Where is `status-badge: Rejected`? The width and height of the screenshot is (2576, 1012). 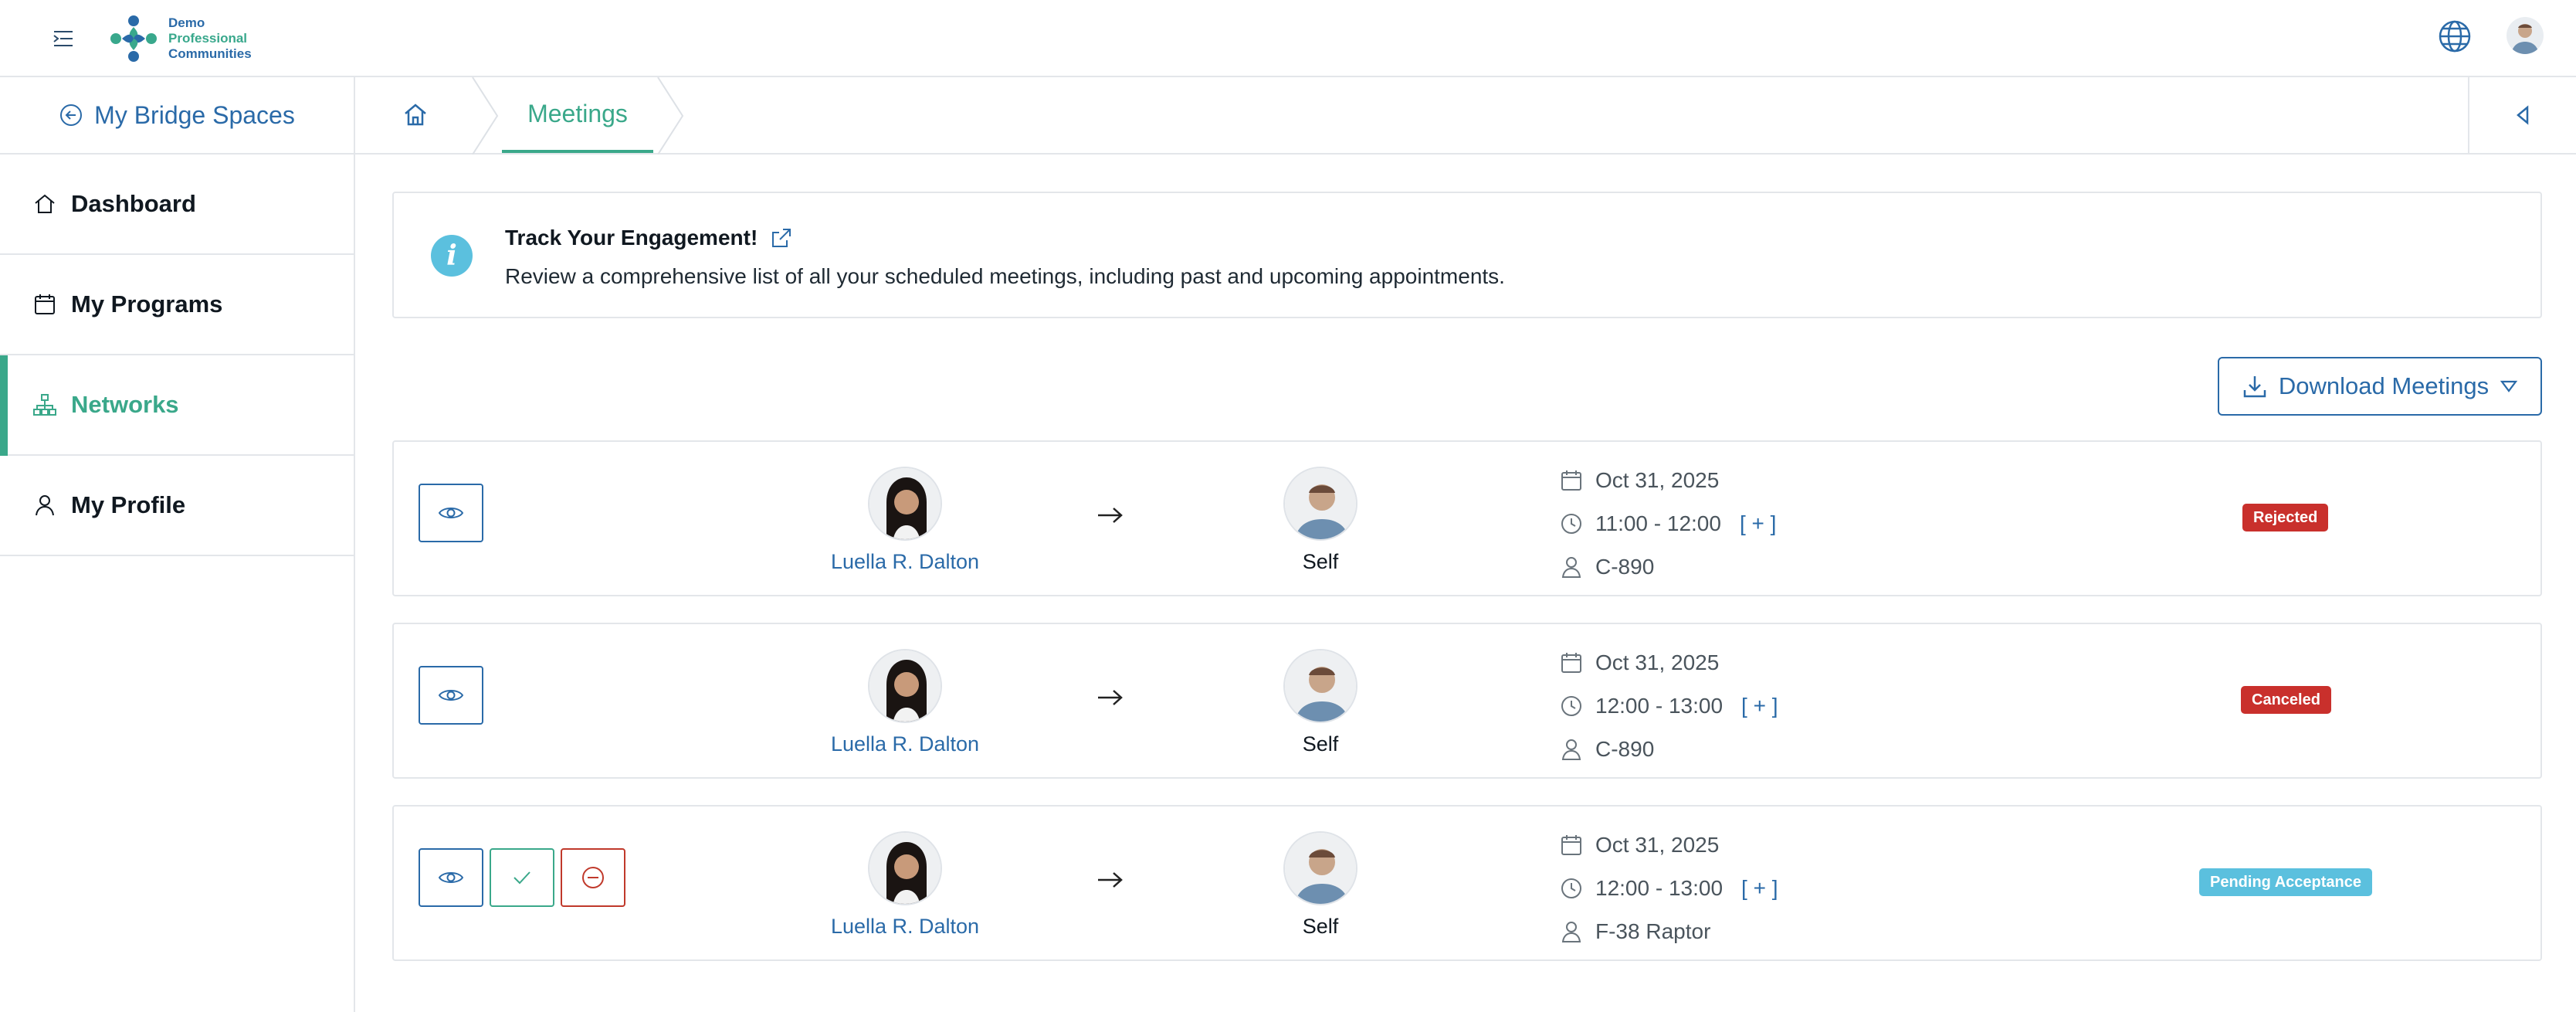
status-badge: Rejected is located at coordinates (2285, 517).